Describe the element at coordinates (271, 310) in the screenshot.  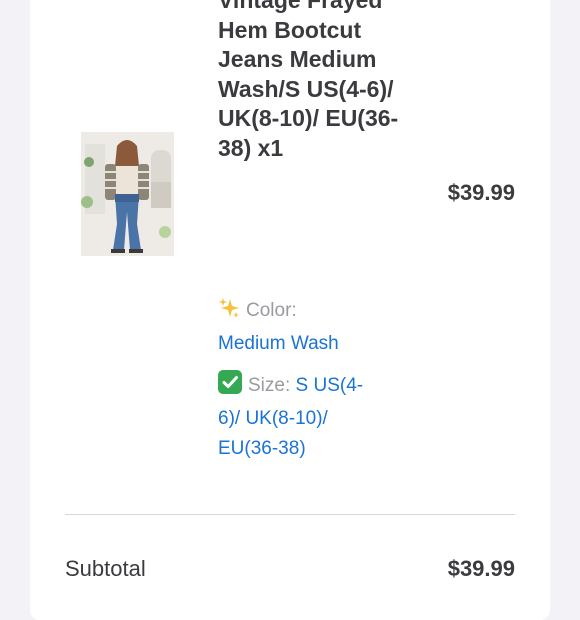
I see `color-label: Color:` at that location.